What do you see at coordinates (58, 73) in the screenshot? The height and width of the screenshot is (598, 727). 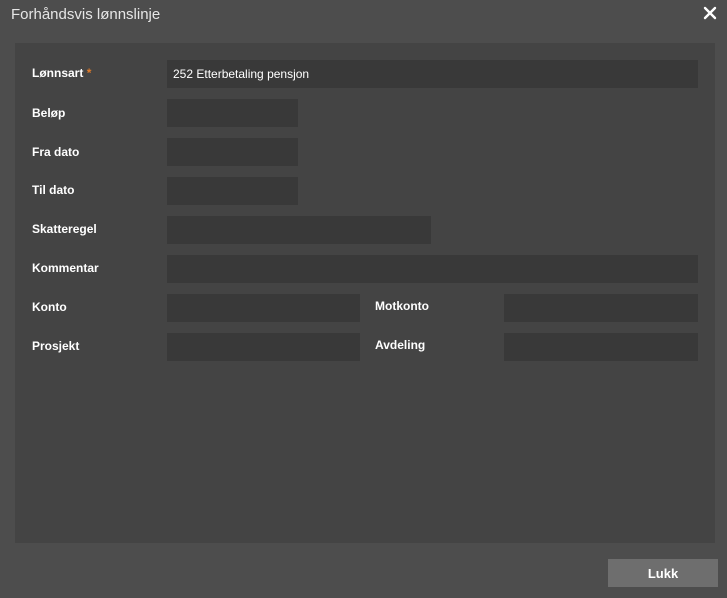 I see `lonnsart-label-text: Lønnsart` at bounding box center [58, 73].